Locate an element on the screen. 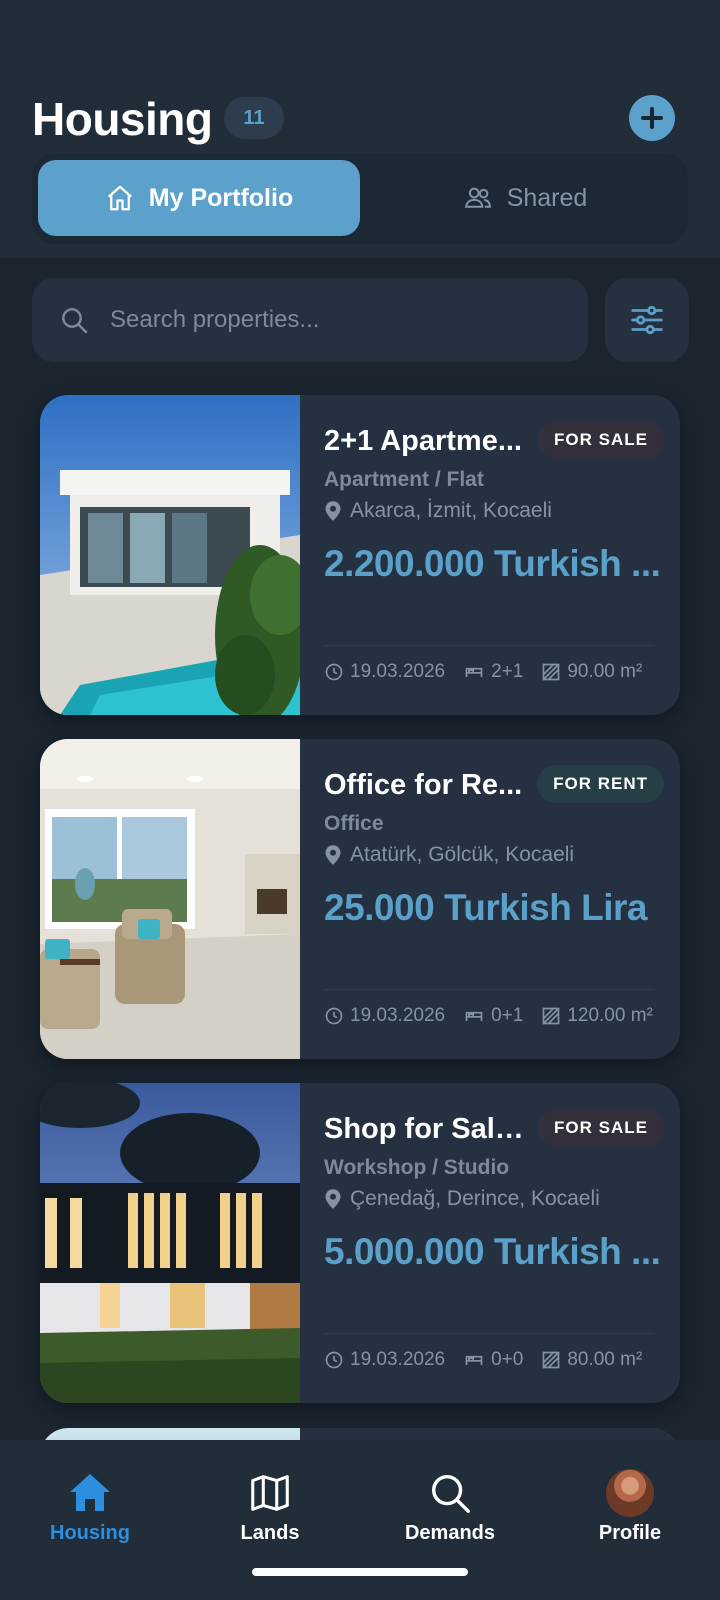 This screenshot has width=720, height=1600. tab-my-portfolio: My Portfolio is located at coordinates (199, 198).